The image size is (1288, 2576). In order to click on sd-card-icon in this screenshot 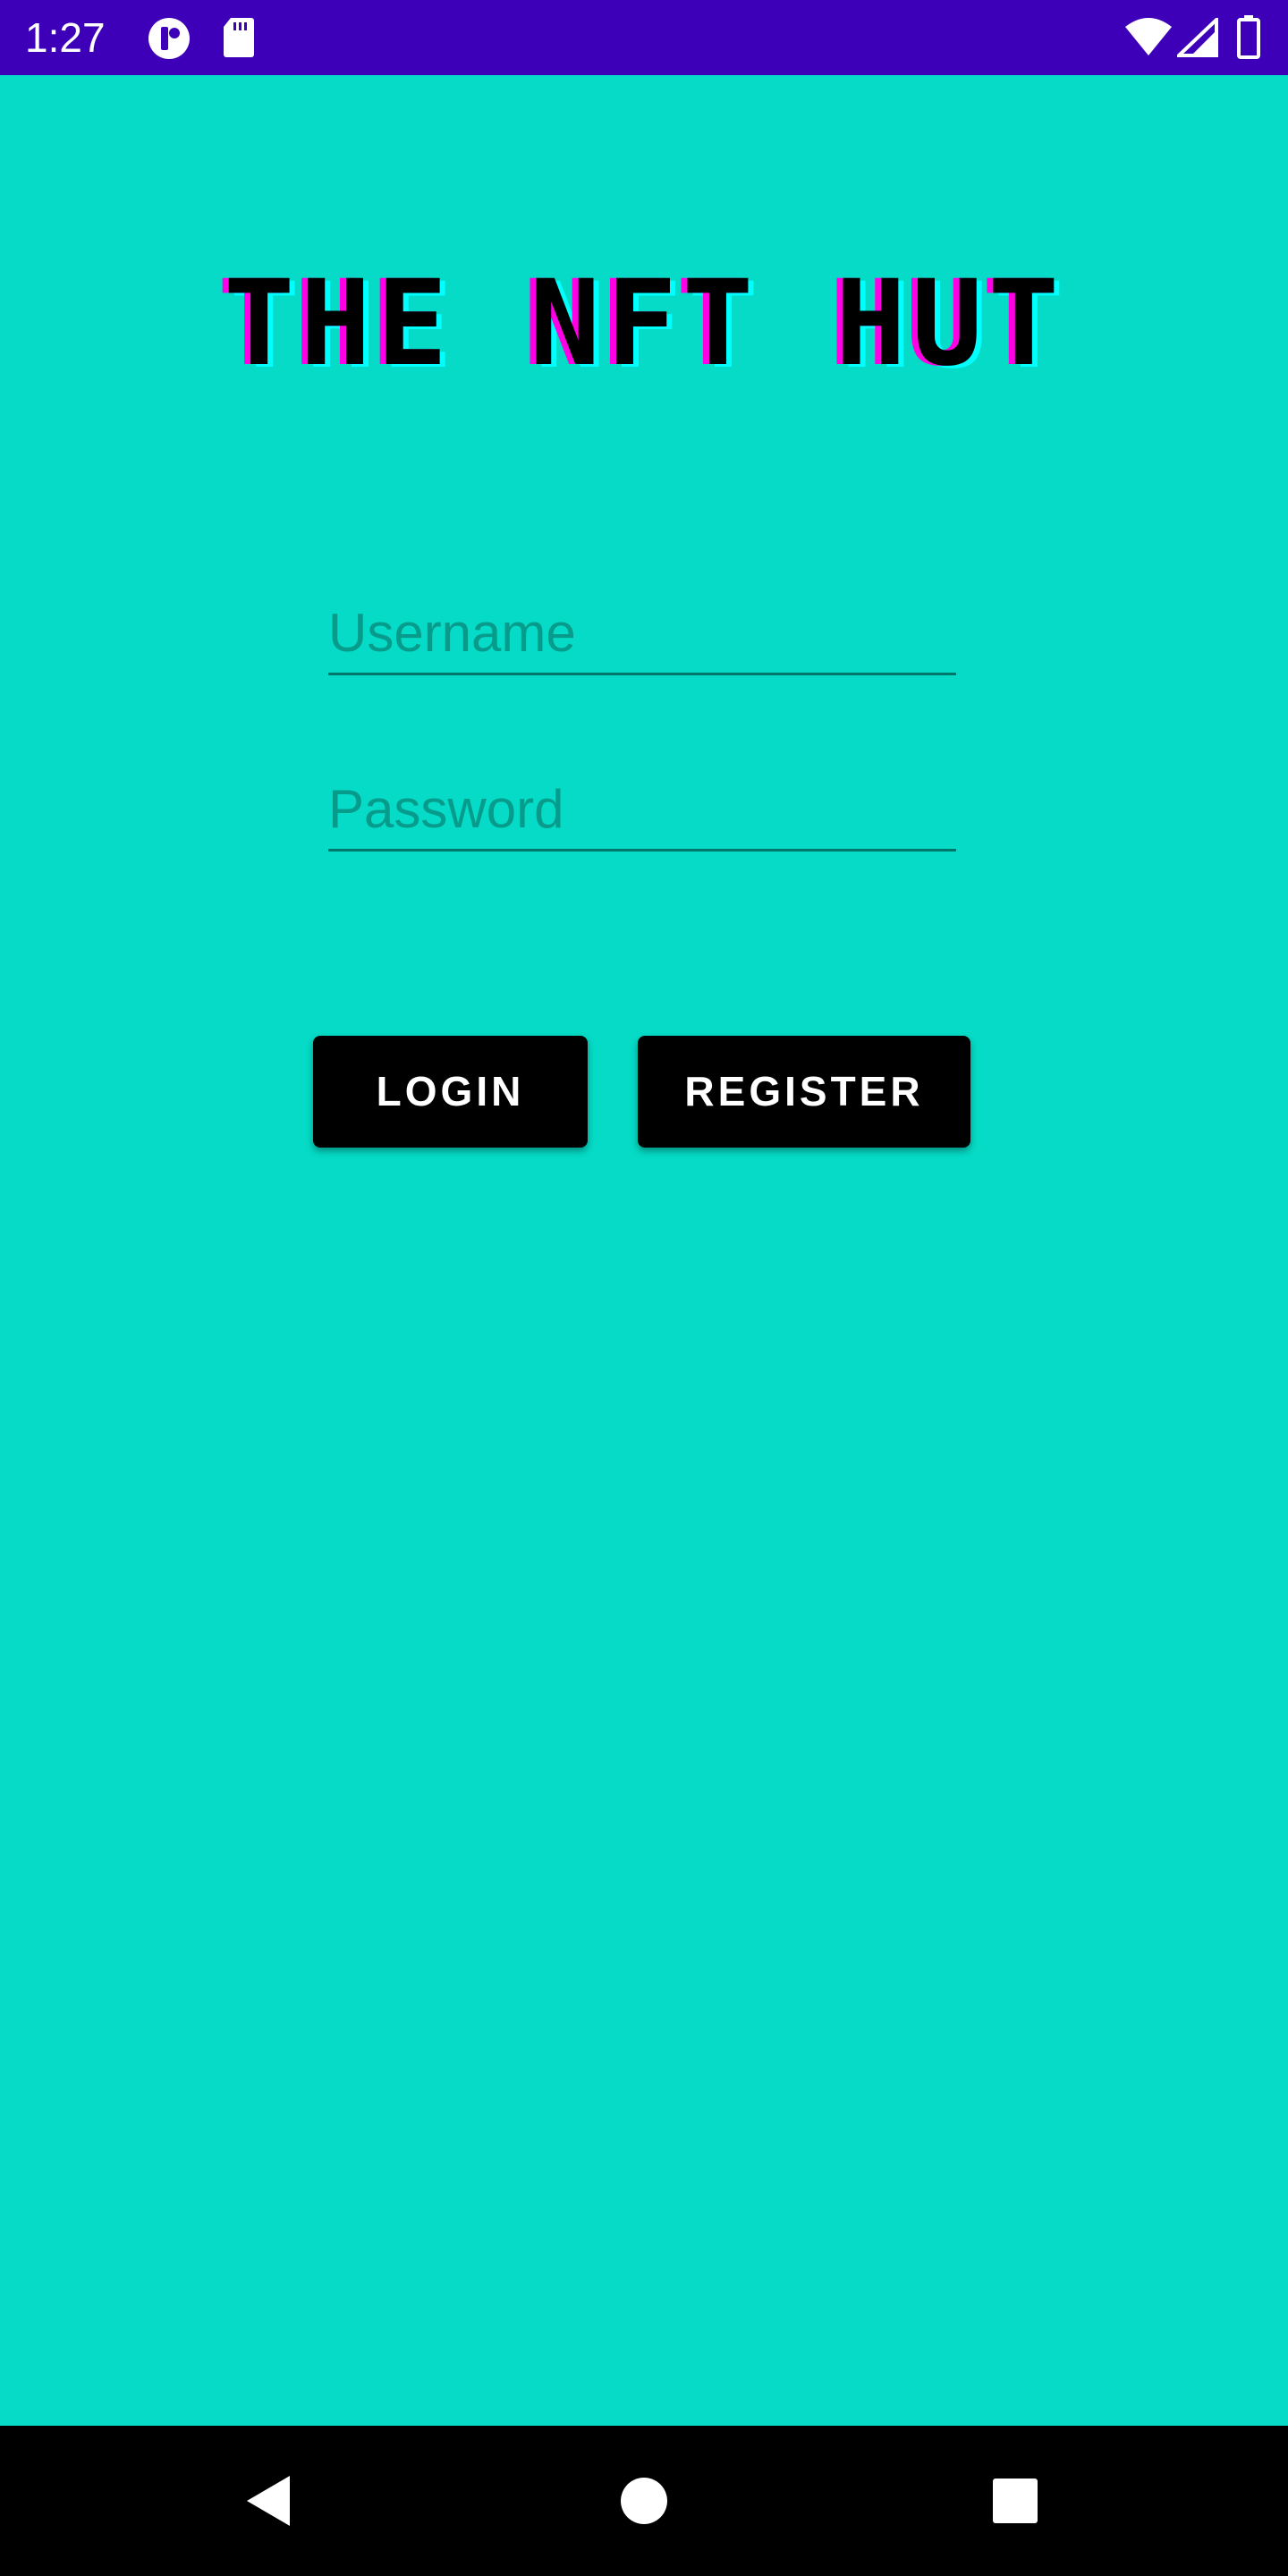, I will do `click(239, 37)`.